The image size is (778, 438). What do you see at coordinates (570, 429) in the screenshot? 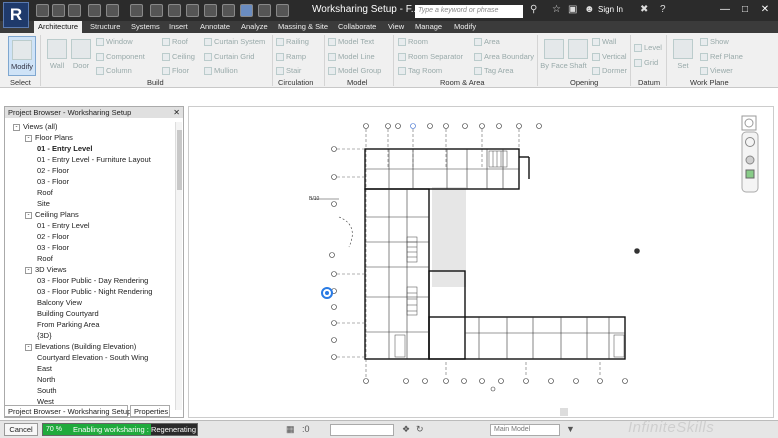
I see `filter-icon: ▼` at bounding box center [570, 429].